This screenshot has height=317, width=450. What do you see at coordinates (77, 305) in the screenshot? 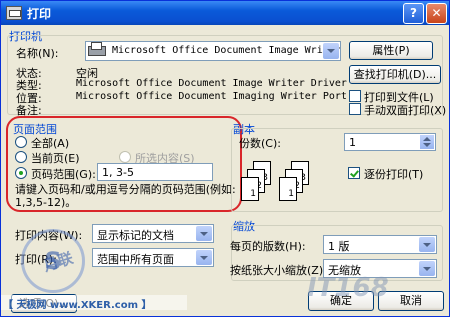
I see `watermark-footer-text: 【 天极网 www.XKER.com 】` at bounding box center [77, 305].